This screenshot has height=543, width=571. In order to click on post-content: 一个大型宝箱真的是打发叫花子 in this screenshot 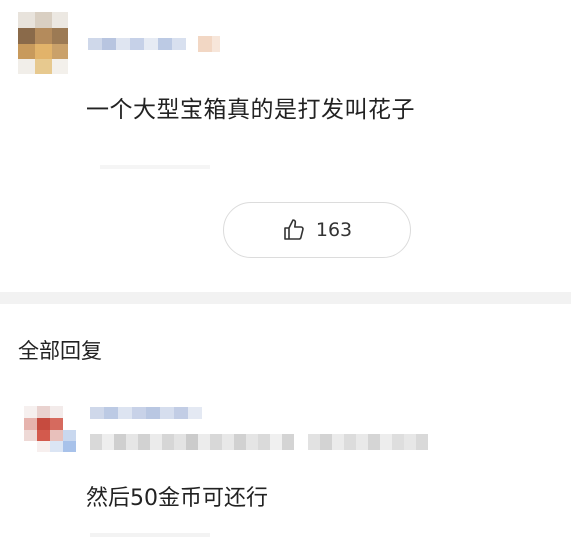, I will do `click(250, 110)`.